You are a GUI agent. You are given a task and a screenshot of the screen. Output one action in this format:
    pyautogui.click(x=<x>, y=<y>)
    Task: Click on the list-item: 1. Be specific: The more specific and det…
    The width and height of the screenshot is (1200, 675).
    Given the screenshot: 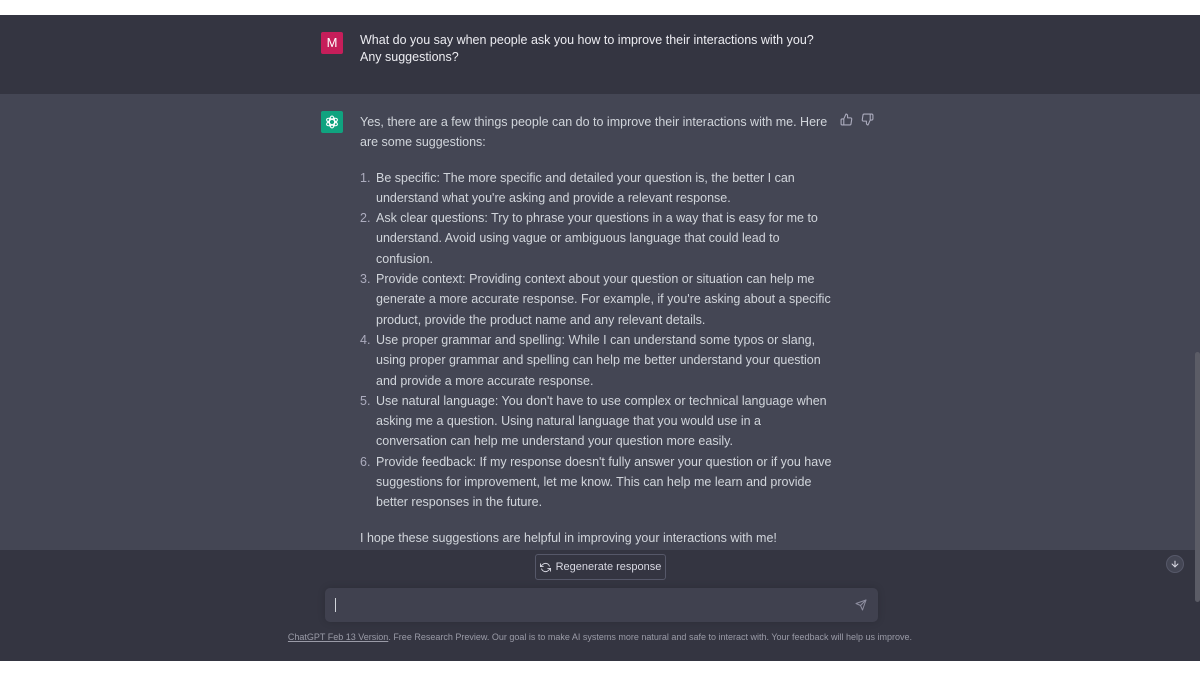 What is the action you would take?
    pyautogui.click(x=597, y=188)
    